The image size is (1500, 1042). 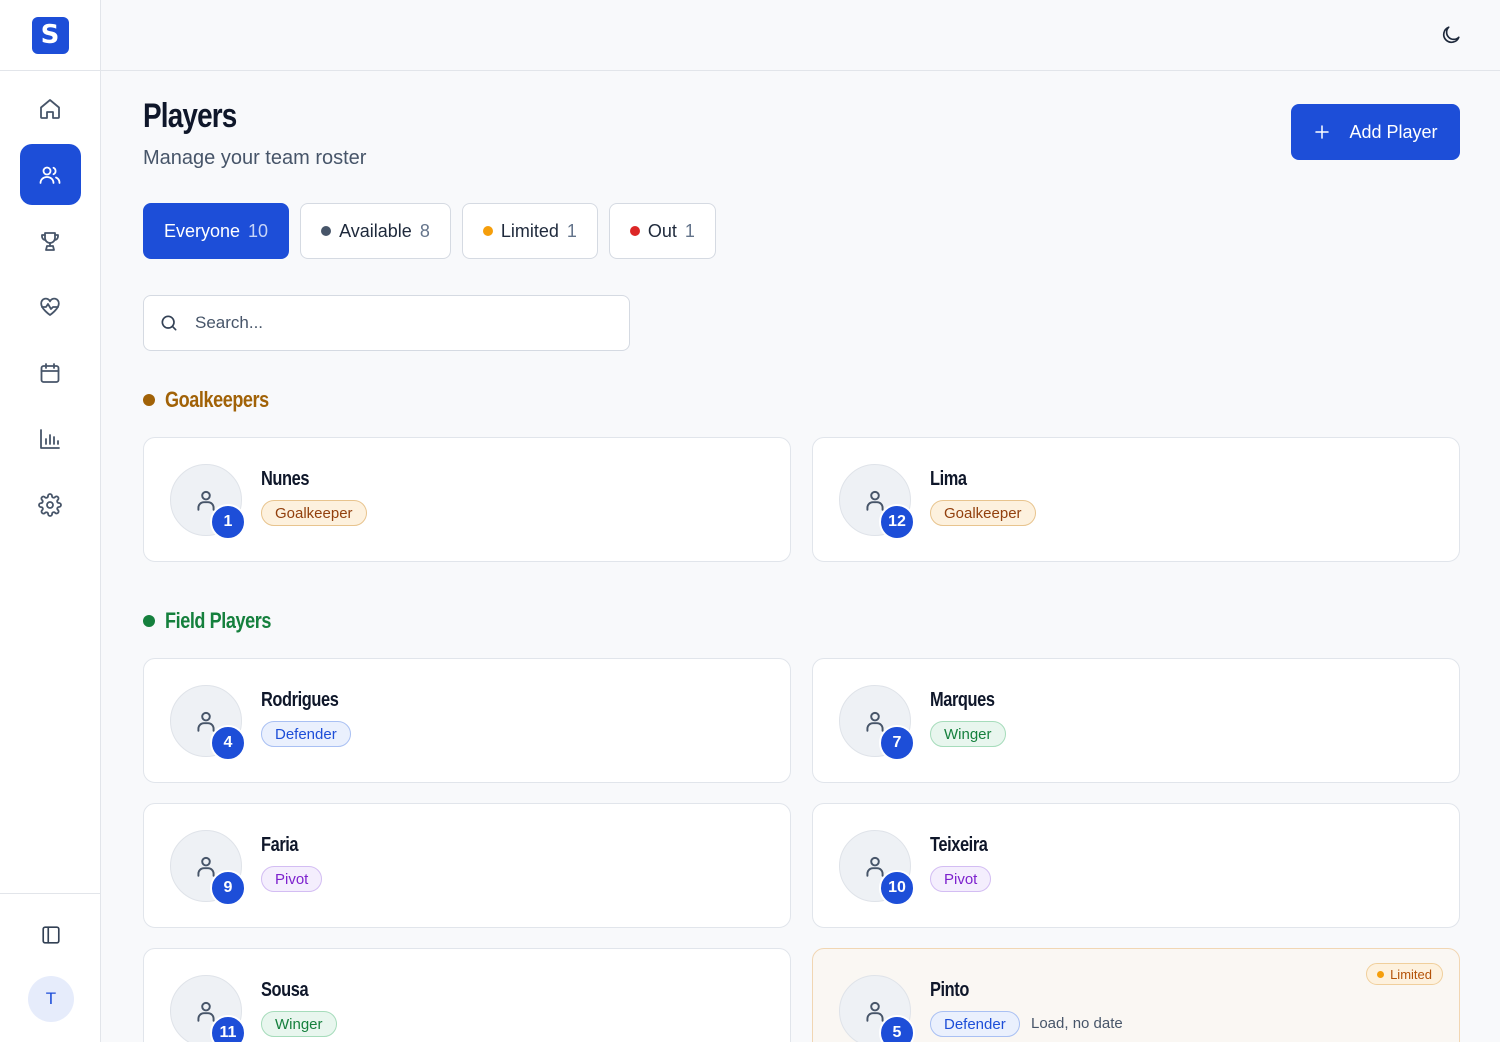 I want to click on sidebar-panel-icon, so click(x=51, y=935).